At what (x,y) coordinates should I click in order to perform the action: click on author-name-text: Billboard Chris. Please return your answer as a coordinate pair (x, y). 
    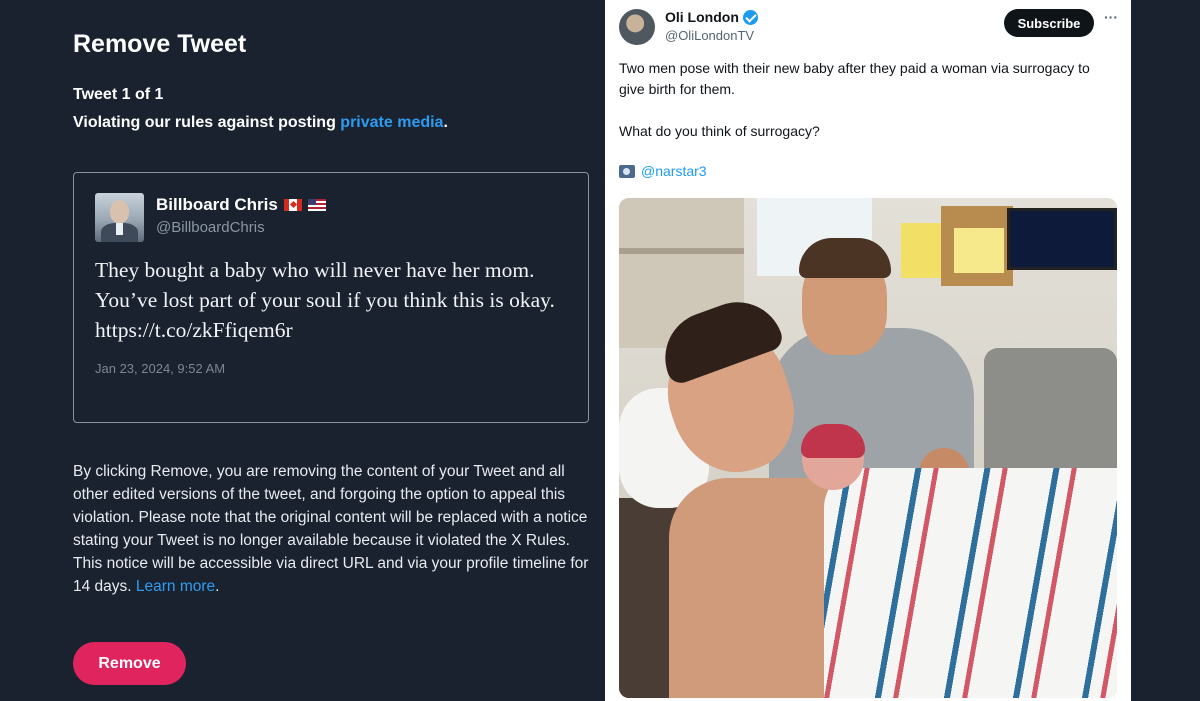
    Looking at the image, I should click on (217, 204).